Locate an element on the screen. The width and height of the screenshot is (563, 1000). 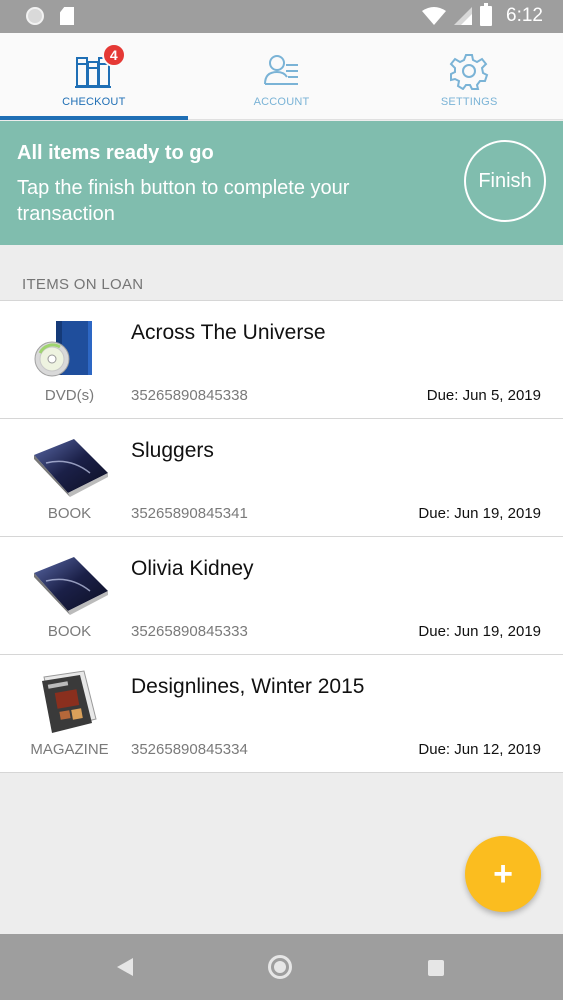
tab-bar: 4 CHECKOUT ACCOUNT SETTINGS is located at coordinates (281, 76).